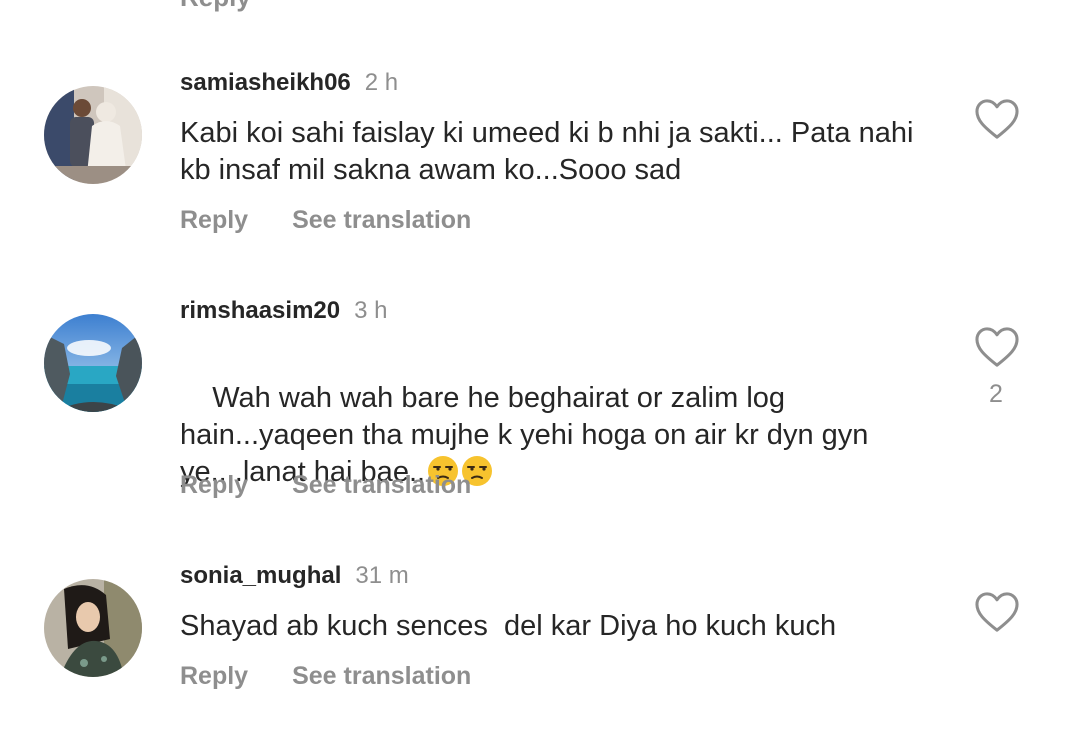 Image resolution: width=1080 pixels, height=737 pixels. What do you see at coordinates (260, 575) in the screenshot?
I see `username: sonia_mughal` at bounding box center [260, 575].